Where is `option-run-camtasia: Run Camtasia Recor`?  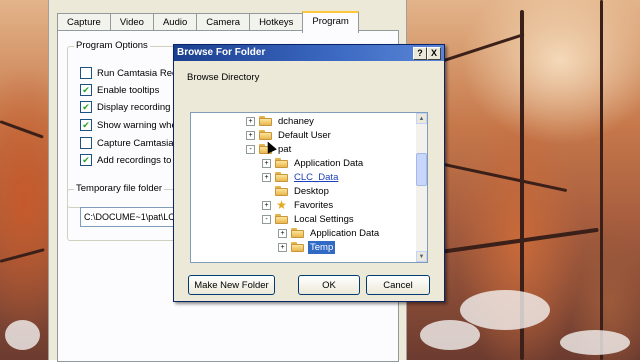 option-run-camtasia: Run Camtasia Recor is located at coordinates (132, 73).